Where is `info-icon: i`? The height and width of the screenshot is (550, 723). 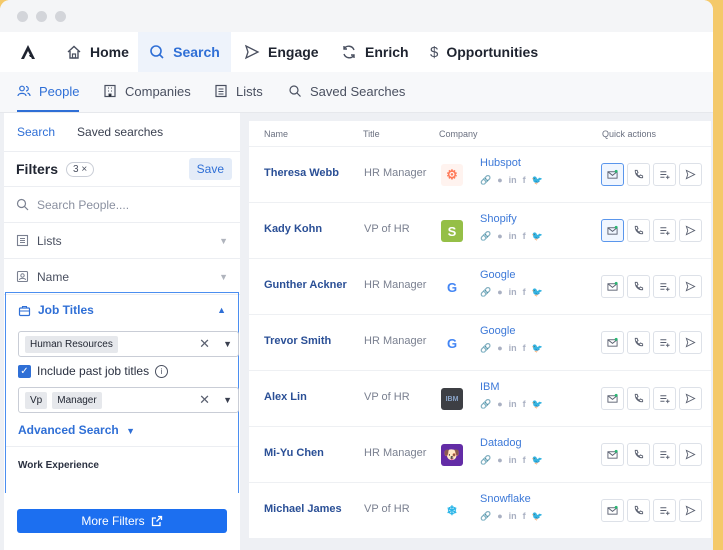
info-icon: i is located at coordinates (162, 371).